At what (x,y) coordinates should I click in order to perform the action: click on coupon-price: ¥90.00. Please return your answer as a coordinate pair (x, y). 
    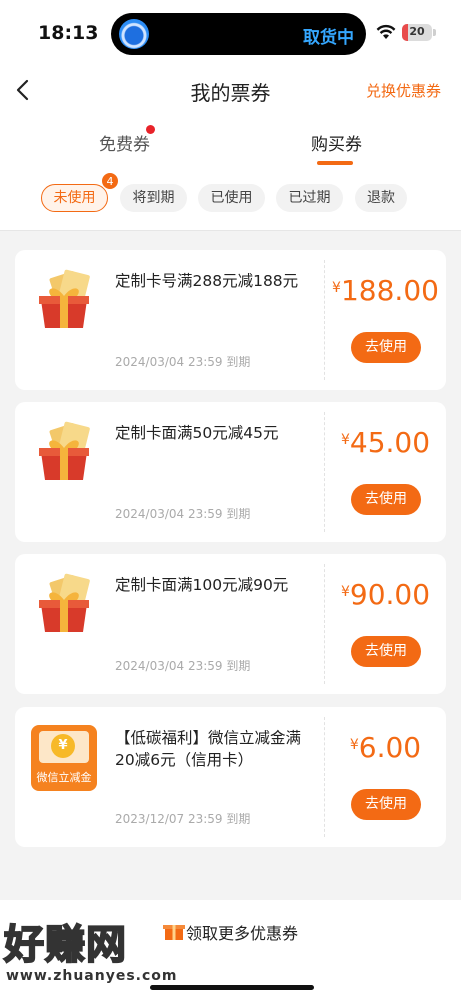
    Looking at the image, I should click on (385, 594).